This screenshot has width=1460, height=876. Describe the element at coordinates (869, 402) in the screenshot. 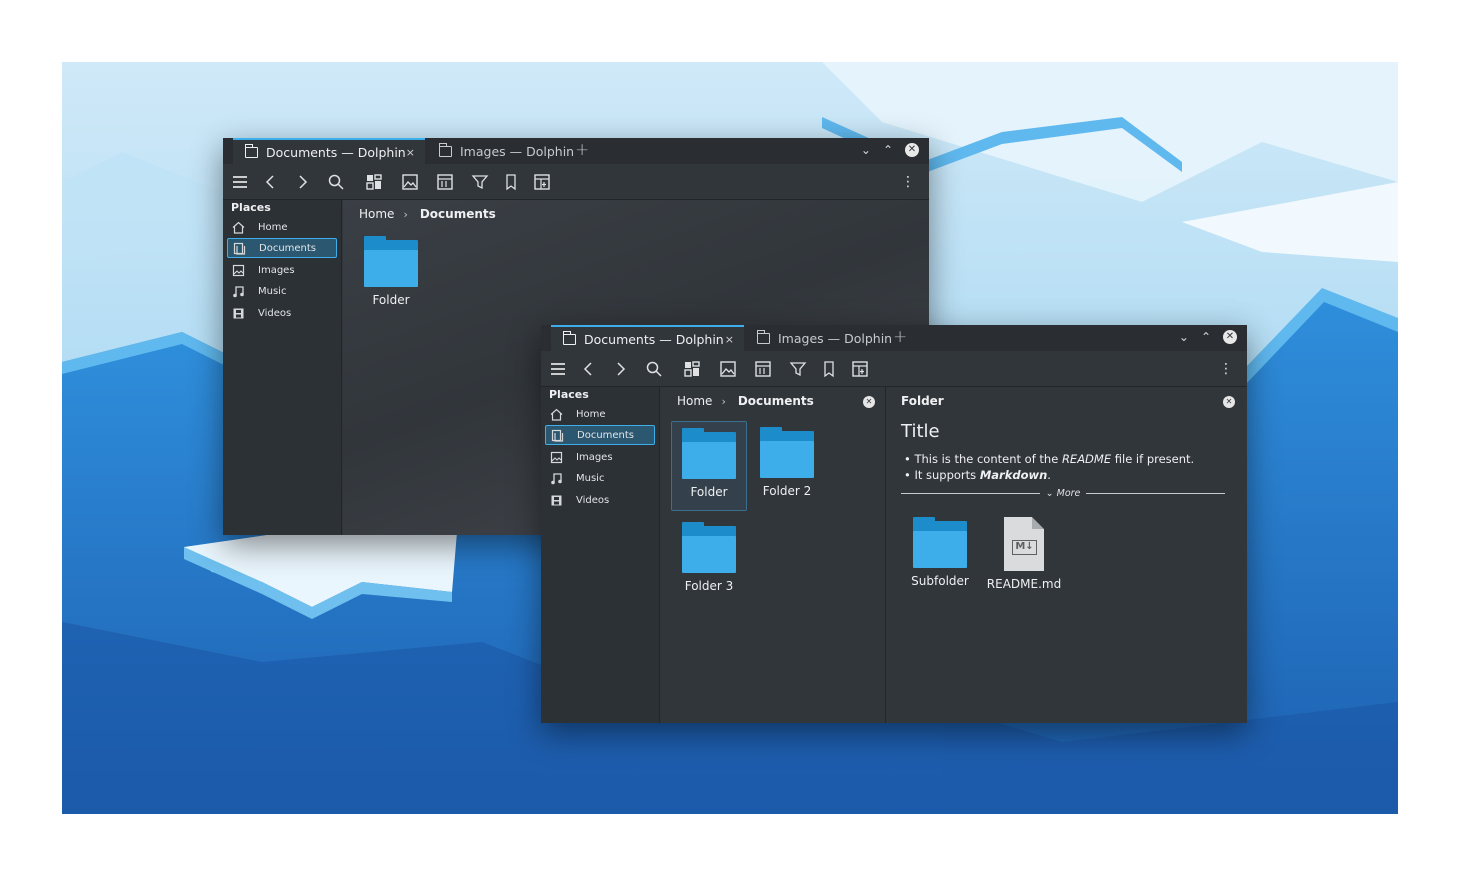

I see `close-view-button: ✕` at that location.